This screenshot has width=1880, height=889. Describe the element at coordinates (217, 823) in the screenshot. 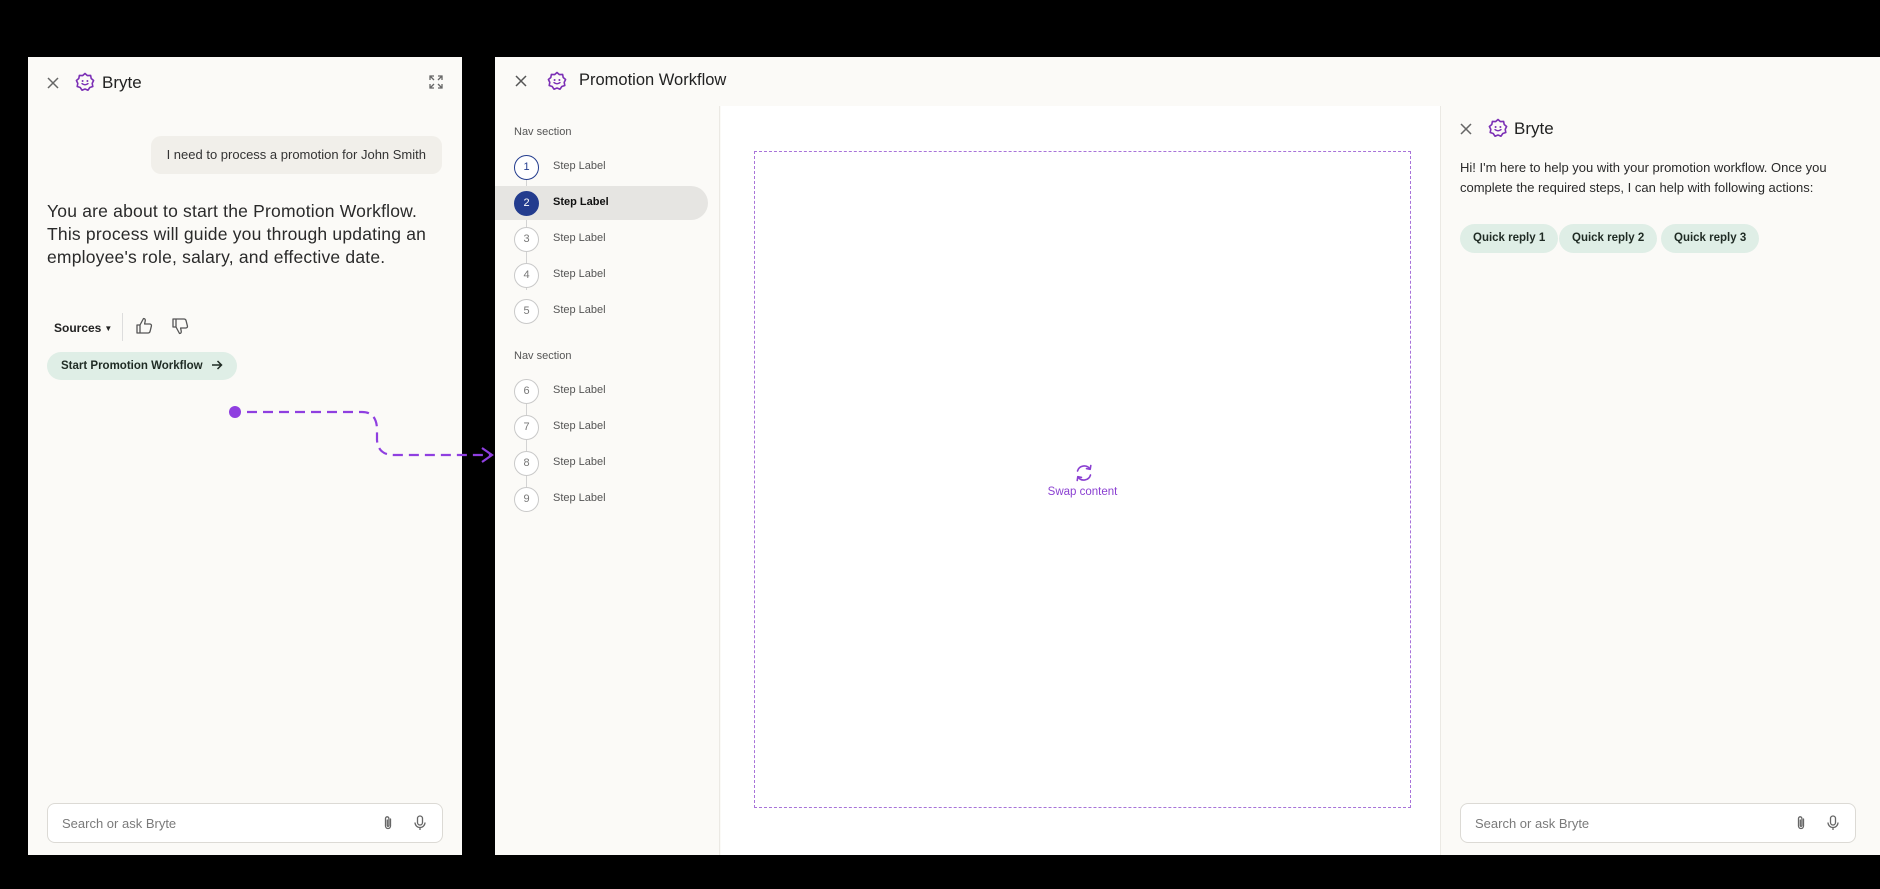

I see `search-input` at that location.